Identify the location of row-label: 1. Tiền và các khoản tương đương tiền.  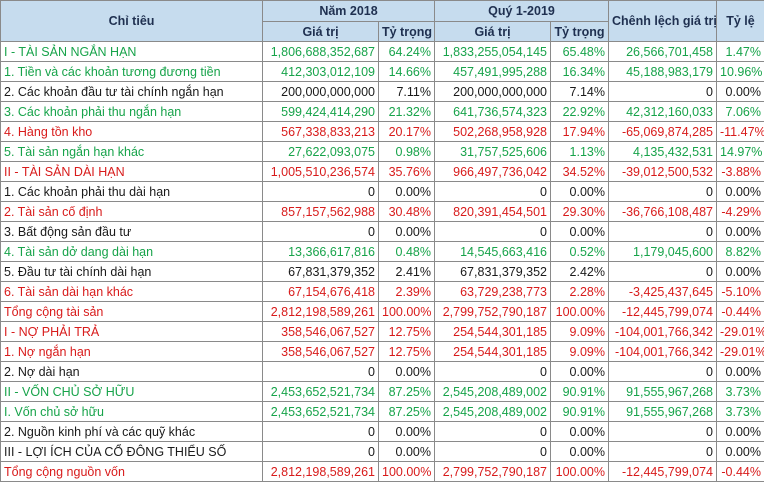
(132, 72).